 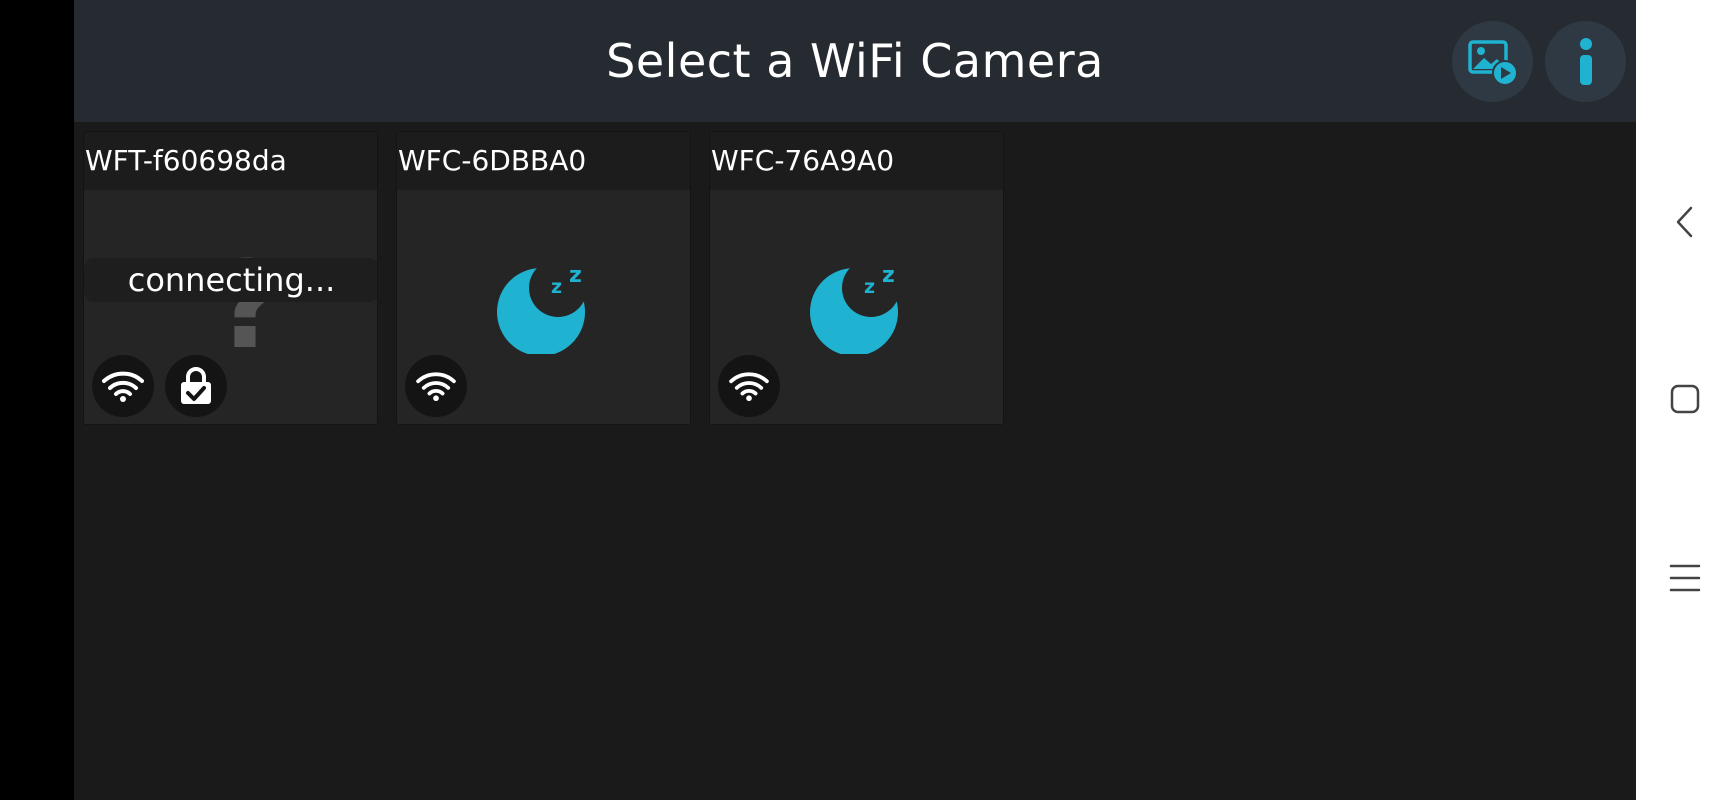 I want to click on home-icon, so click(x=1684, y=399).